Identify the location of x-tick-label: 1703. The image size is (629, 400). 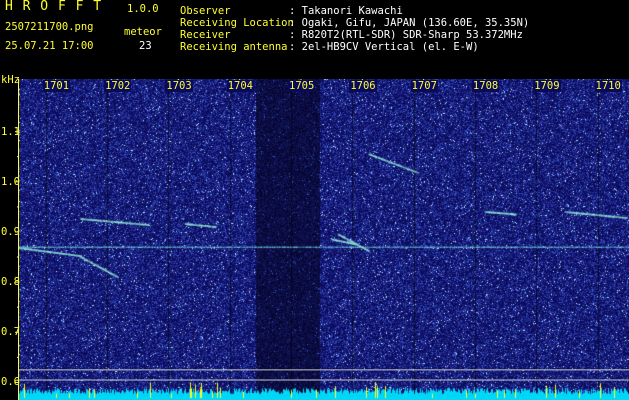
(179, 86).